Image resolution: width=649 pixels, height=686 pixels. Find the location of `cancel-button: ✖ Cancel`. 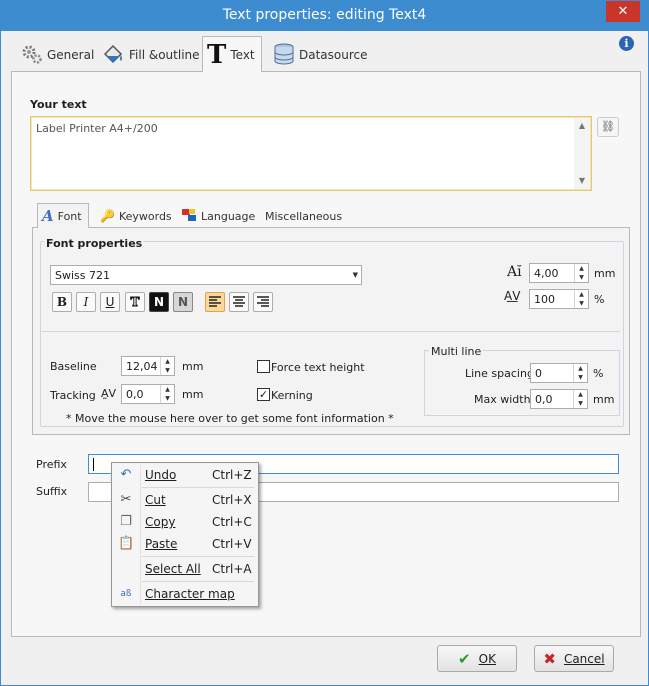

cancel-button: ✖ Cancel is located at coordinates (574, 658).